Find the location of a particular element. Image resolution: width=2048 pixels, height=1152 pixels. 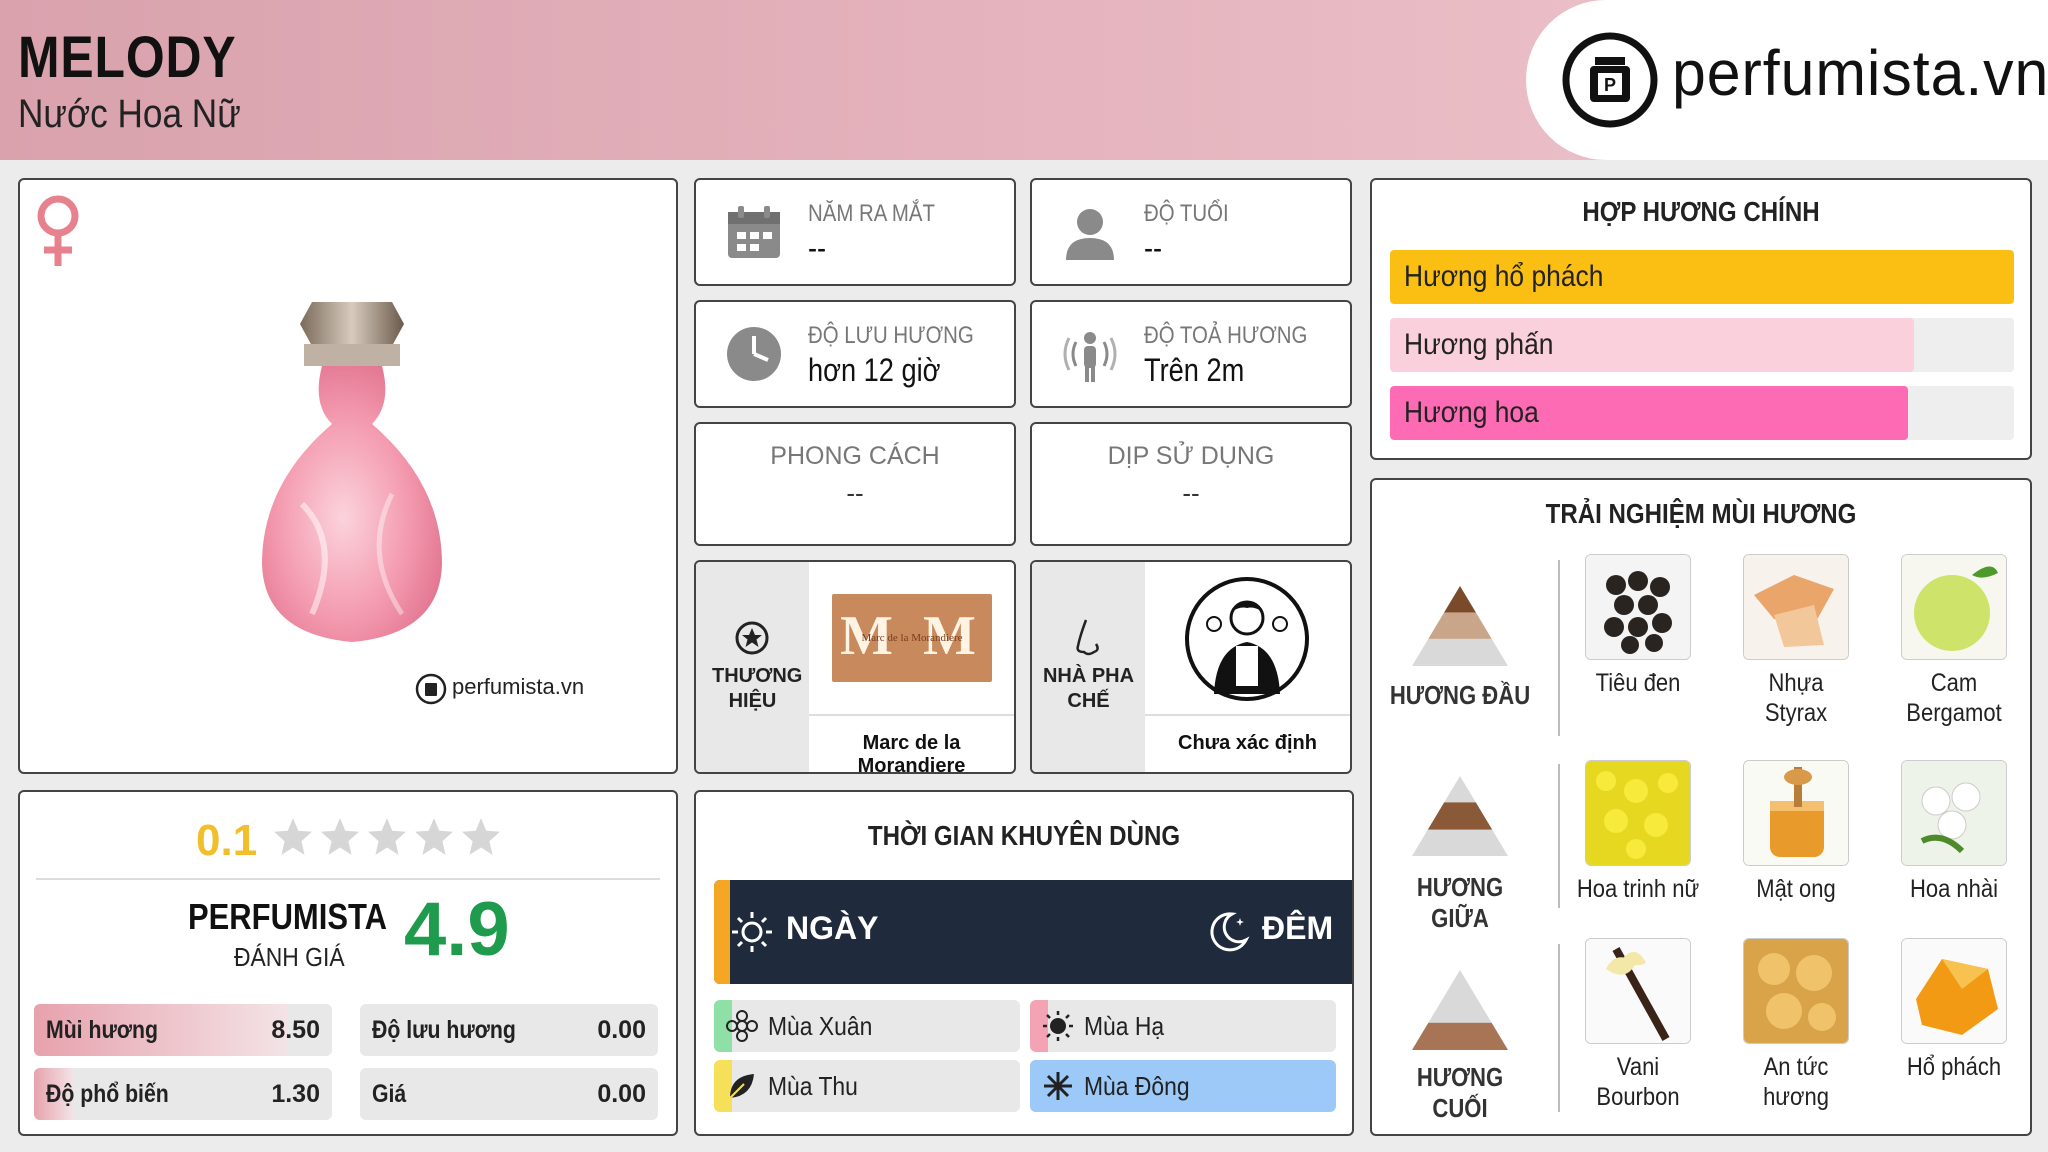

note-item: Hoa trinh nữ is located at coordinates (1638, 832).